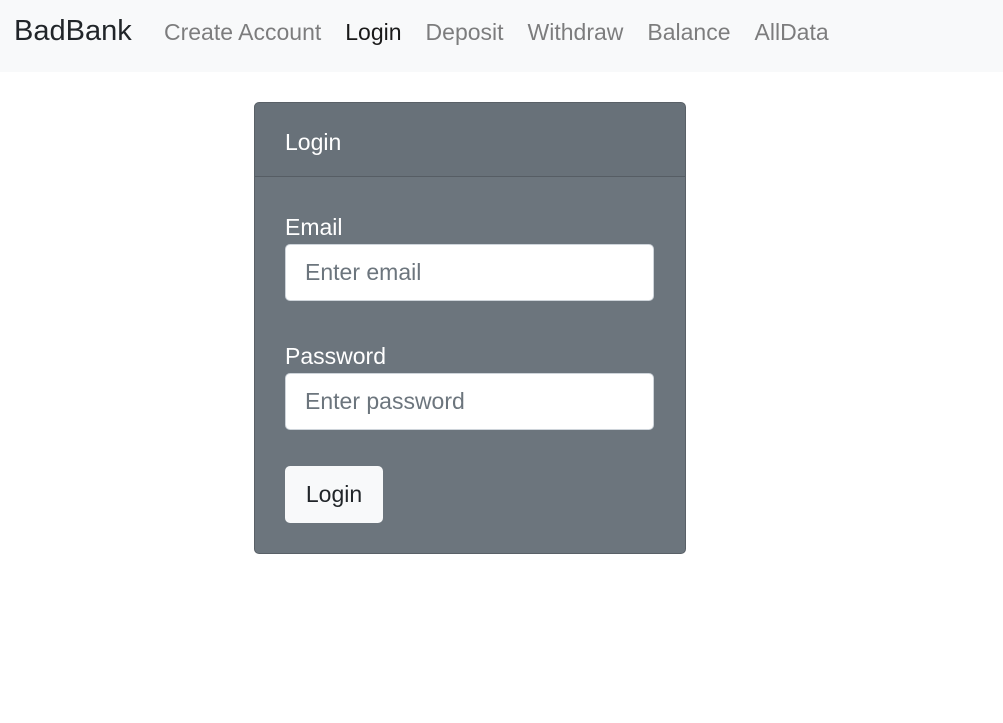 The image size is (1003, 723). What do you see at coordinates (688, 32) in the screenshot?
I see `nav-link-balance: Balance` at bounding box center [688, 32].